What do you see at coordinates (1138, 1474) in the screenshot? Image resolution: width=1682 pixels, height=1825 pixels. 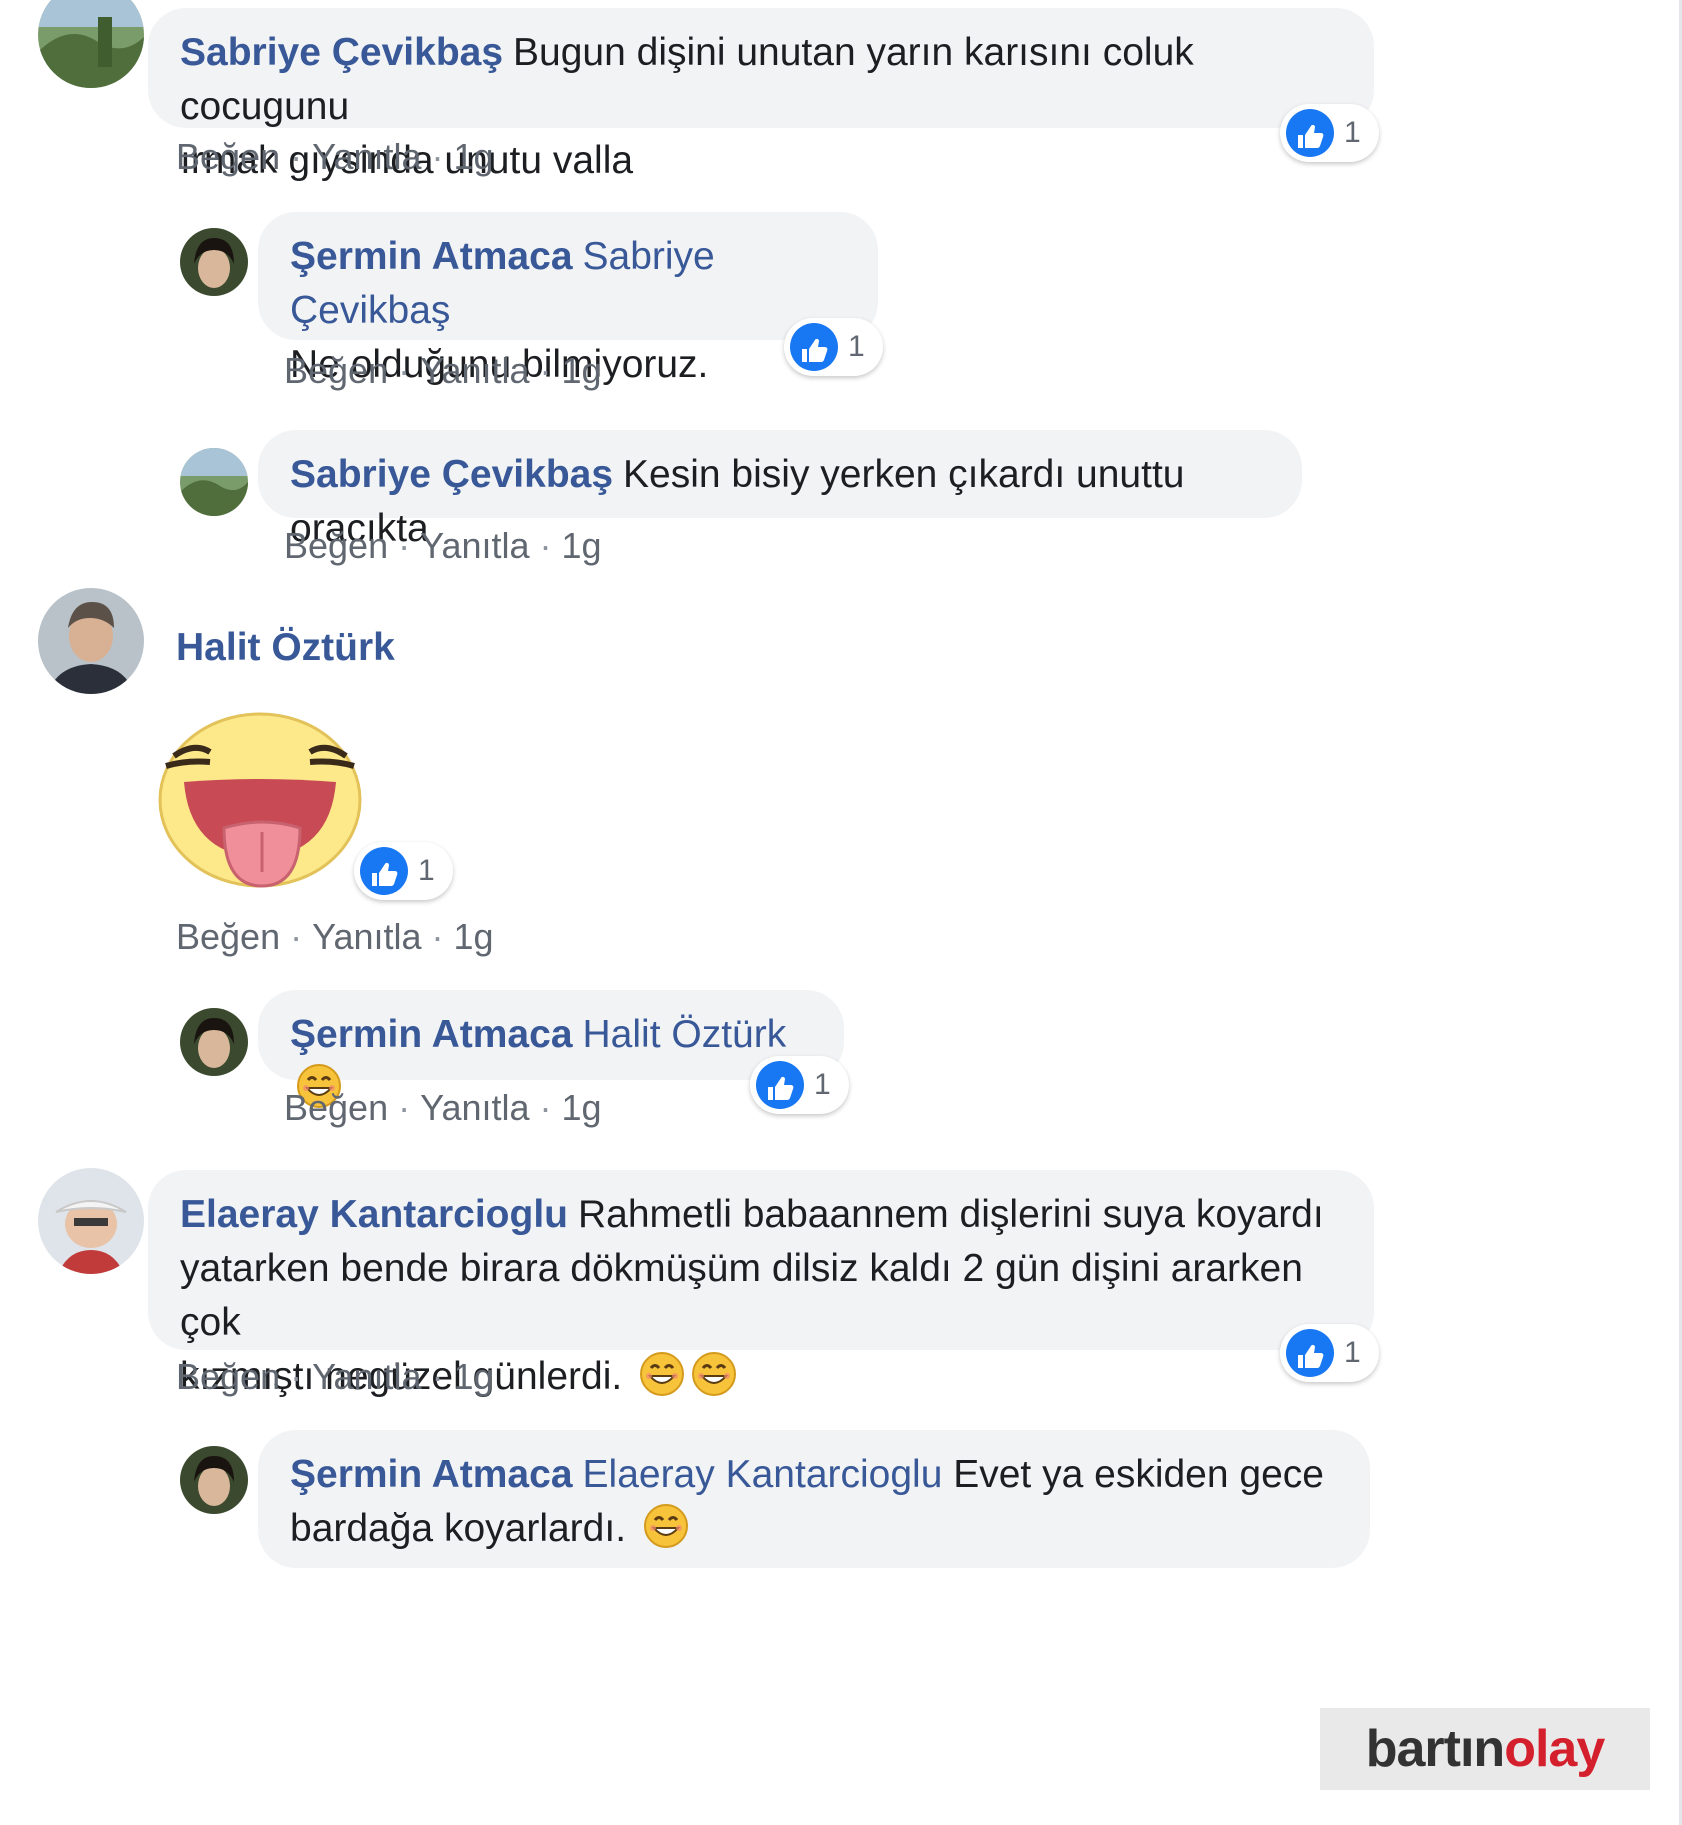 I see `comment-text: Evet ya eskiden gece` at bounding box center [1138, 1474].